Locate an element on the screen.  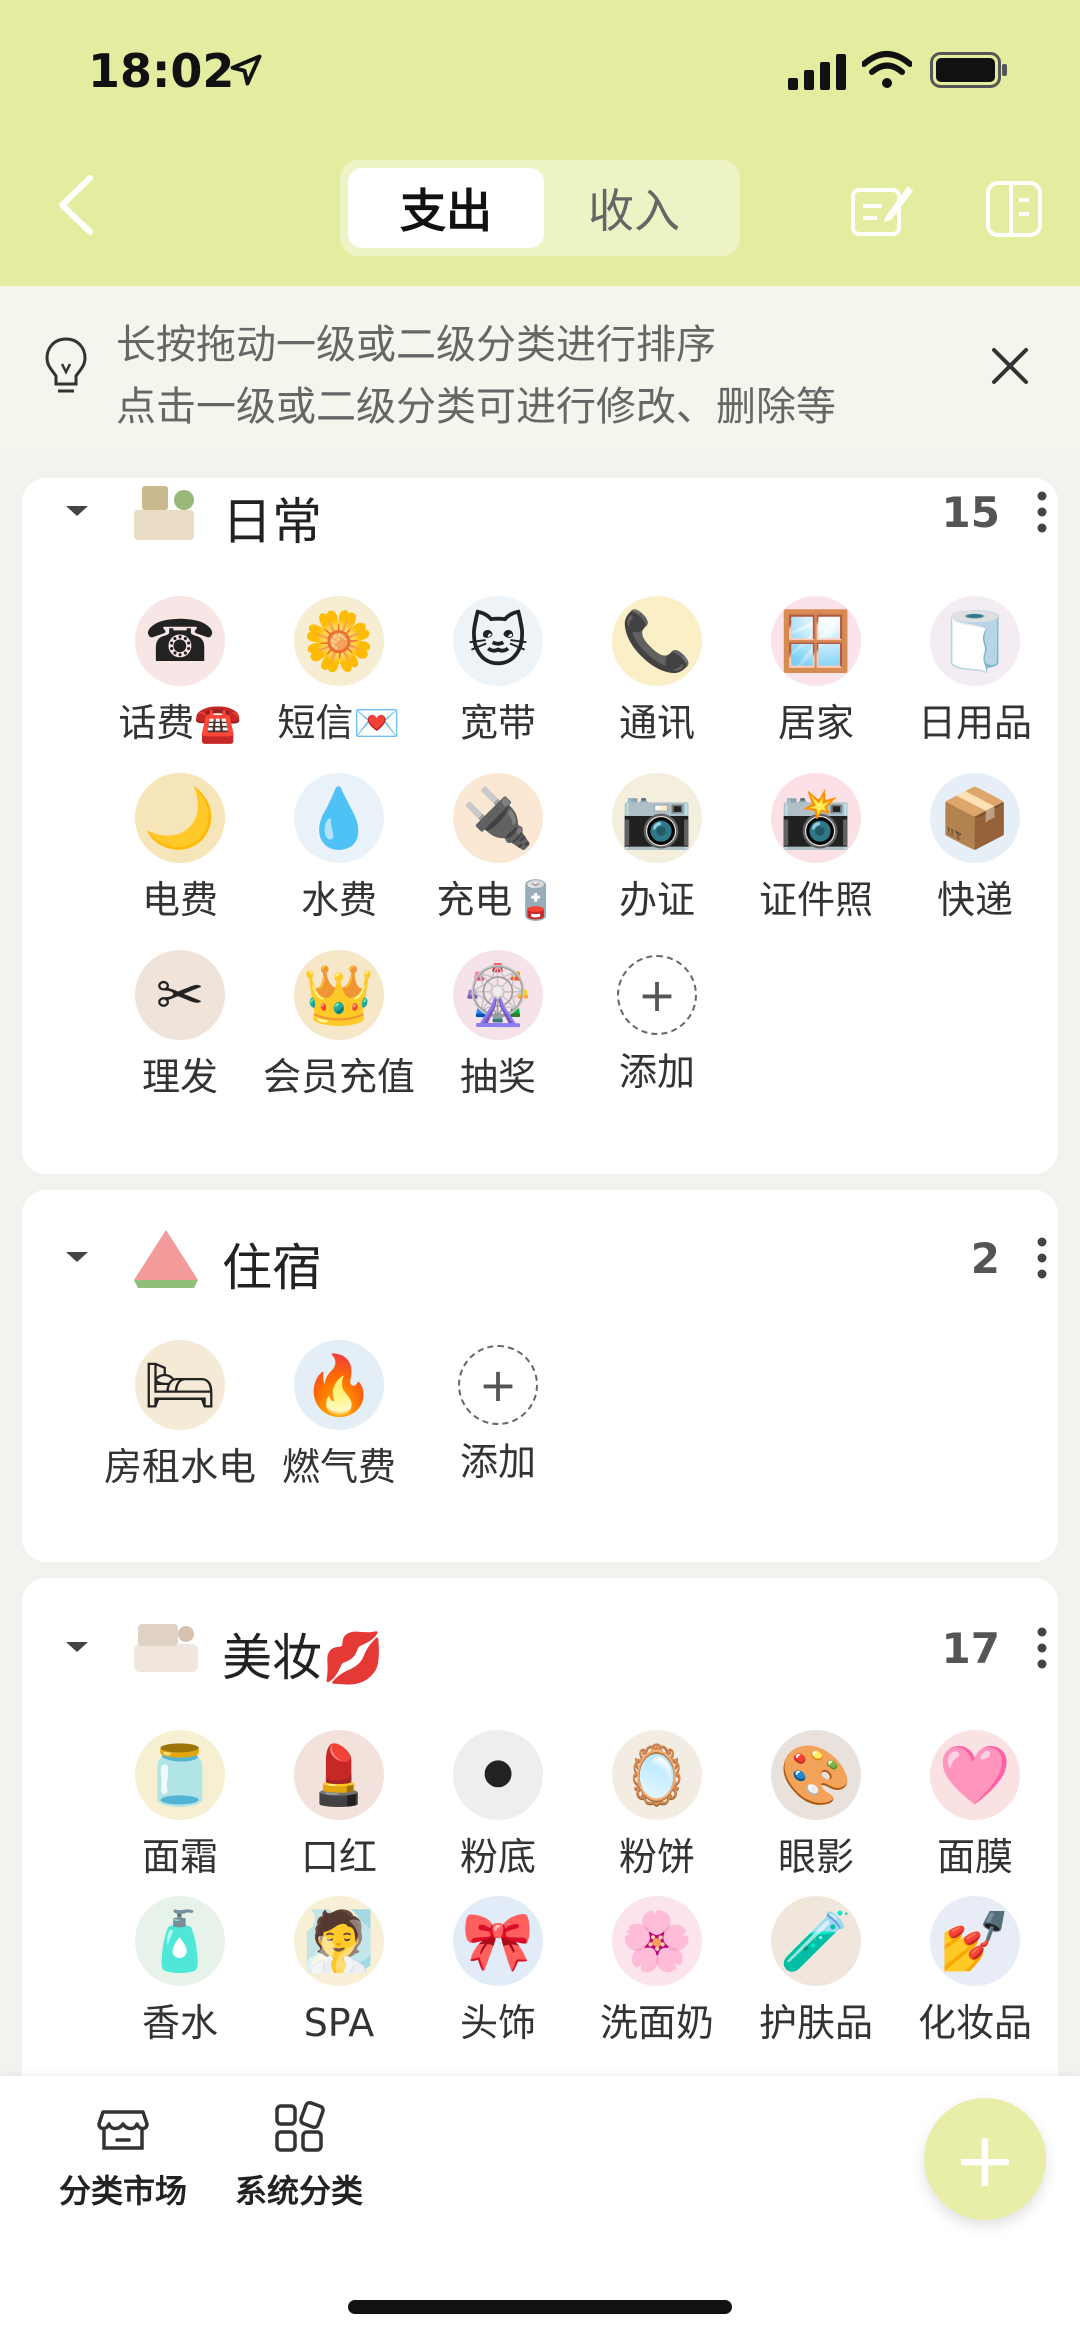
spa-towel-icon: 🧖 is located at coordinates (339, 1941).